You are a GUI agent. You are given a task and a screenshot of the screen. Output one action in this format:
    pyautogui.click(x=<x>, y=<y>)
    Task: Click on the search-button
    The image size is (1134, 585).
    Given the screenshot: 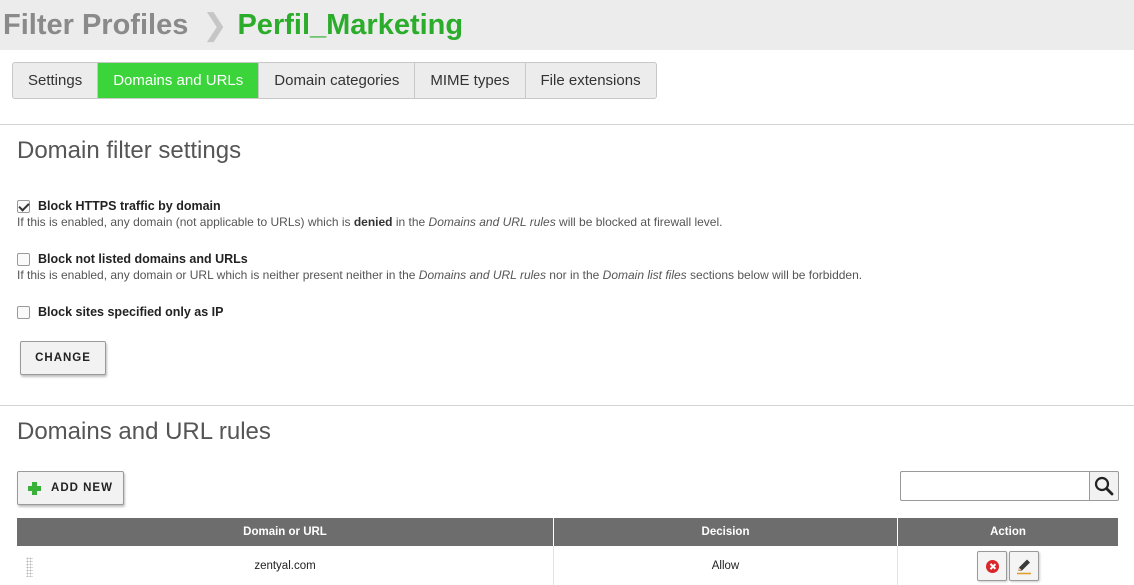 What is the action you would take?
    pyautogui.click(x=1104, y=486)
    